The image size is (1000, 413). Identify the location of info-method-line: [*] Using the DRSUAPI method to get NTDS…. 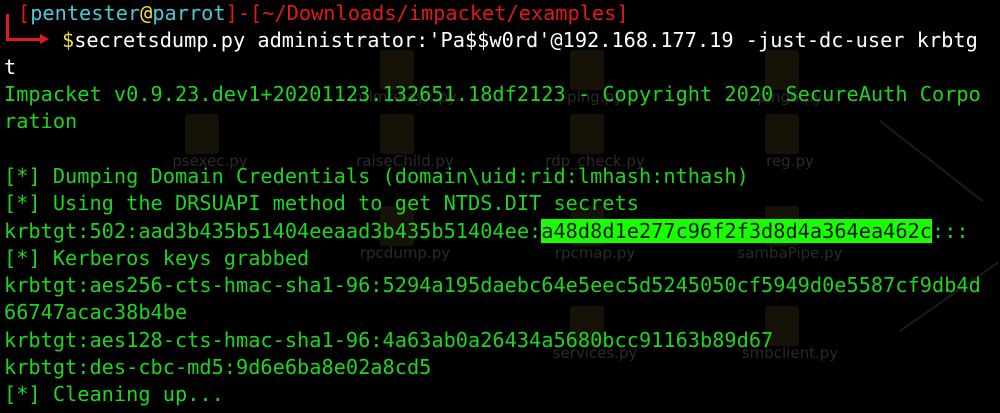
(321, 203).